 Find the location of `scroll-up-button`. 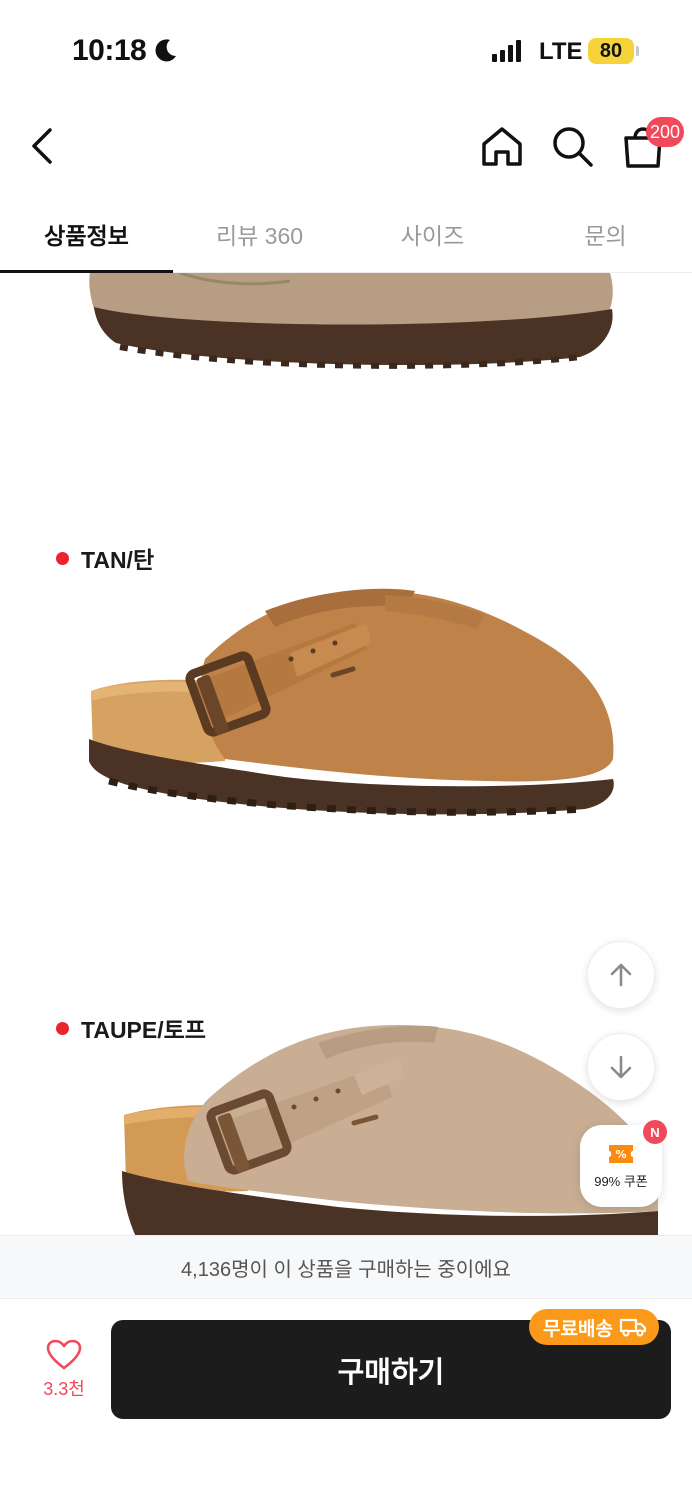

scroll-up-button is located at coordinates (621, 975).